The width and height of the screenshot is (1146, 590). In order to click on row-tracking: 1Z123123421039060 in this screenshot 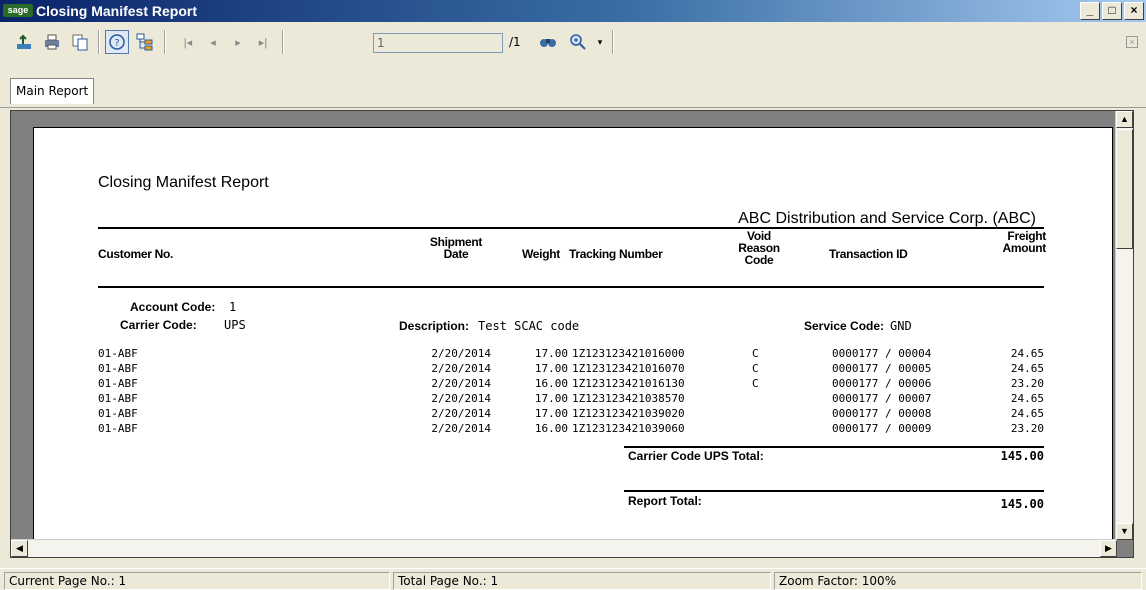, I will do `click(628, 428)`.